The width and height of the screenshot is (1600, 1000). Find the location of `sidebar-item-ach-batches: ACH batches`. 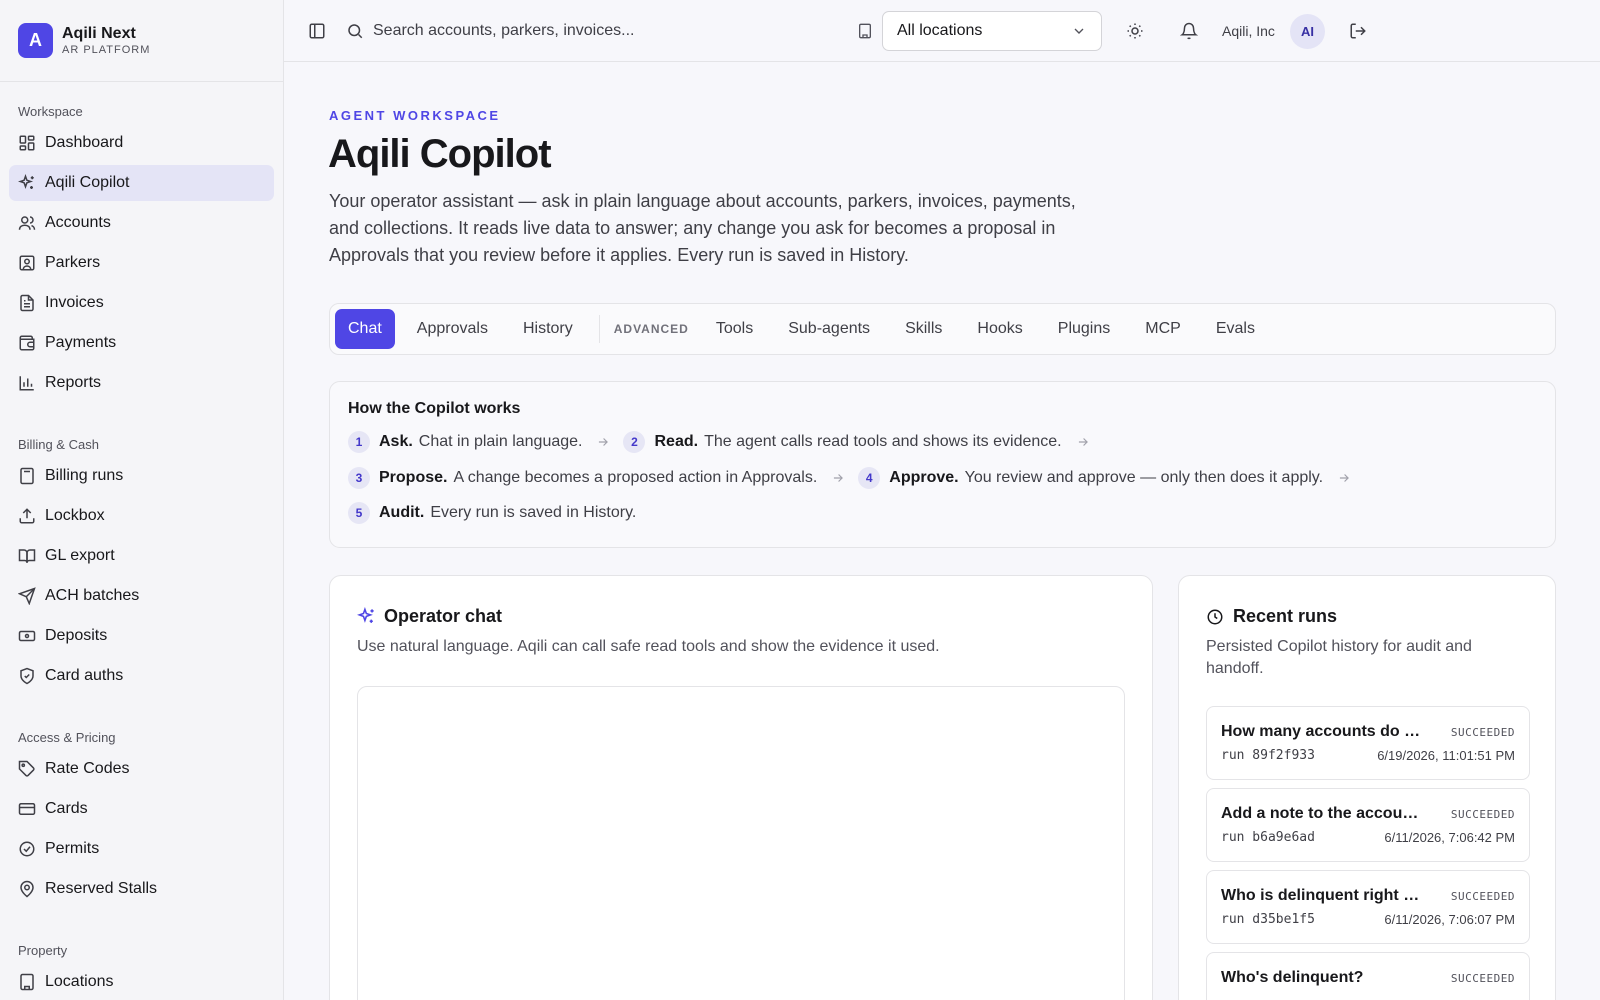

sidebar-item-ach-batches: ACH batches is located at coordinates (141, 596).